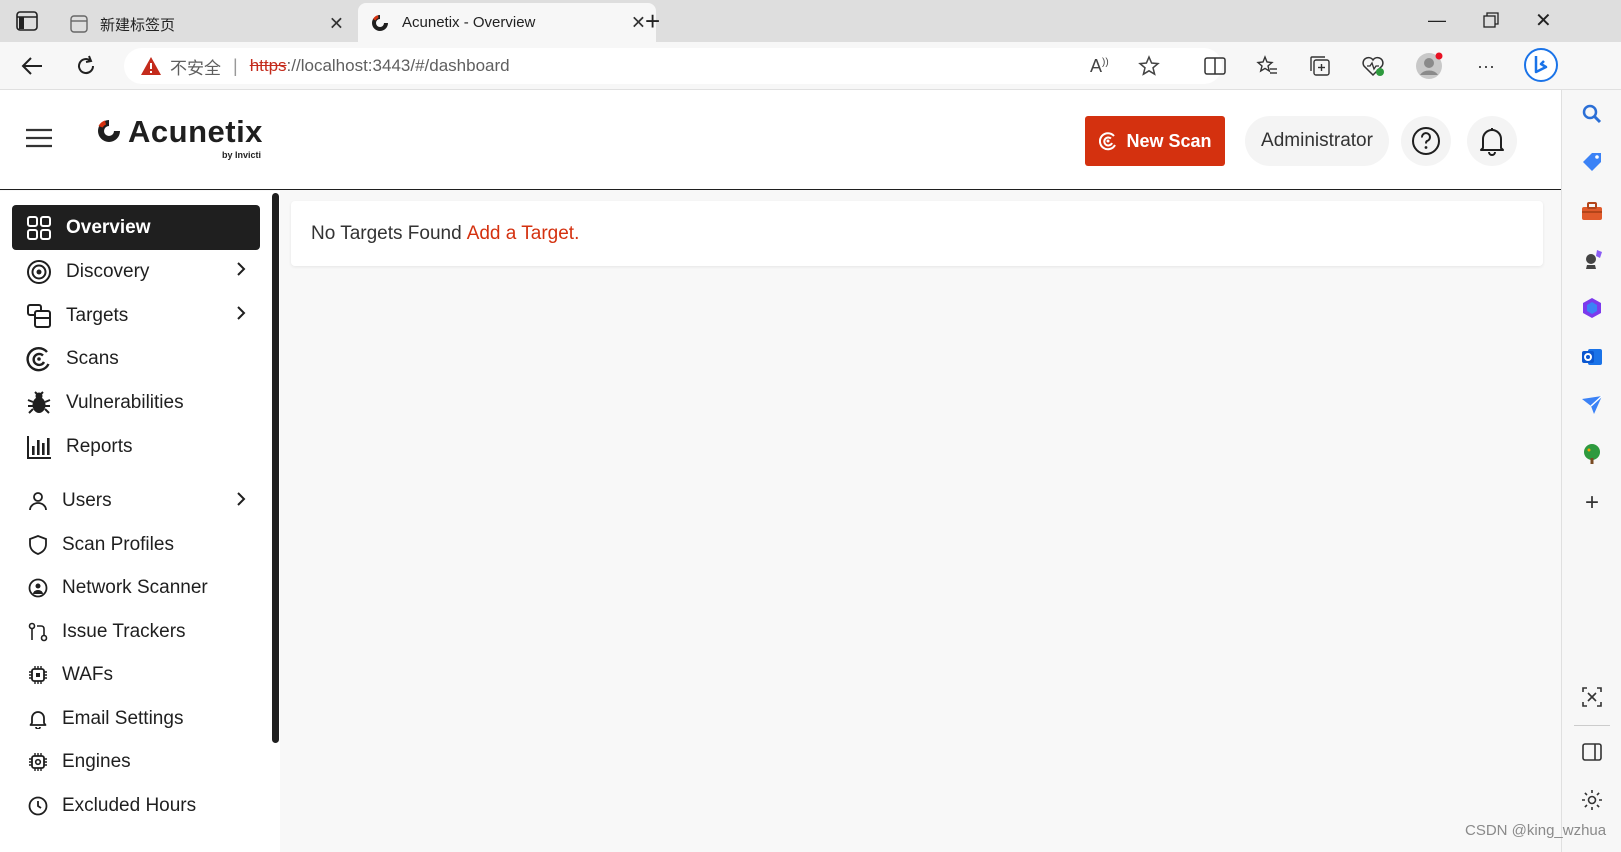  I want to click on add-icon: +, so click(1592, 503).